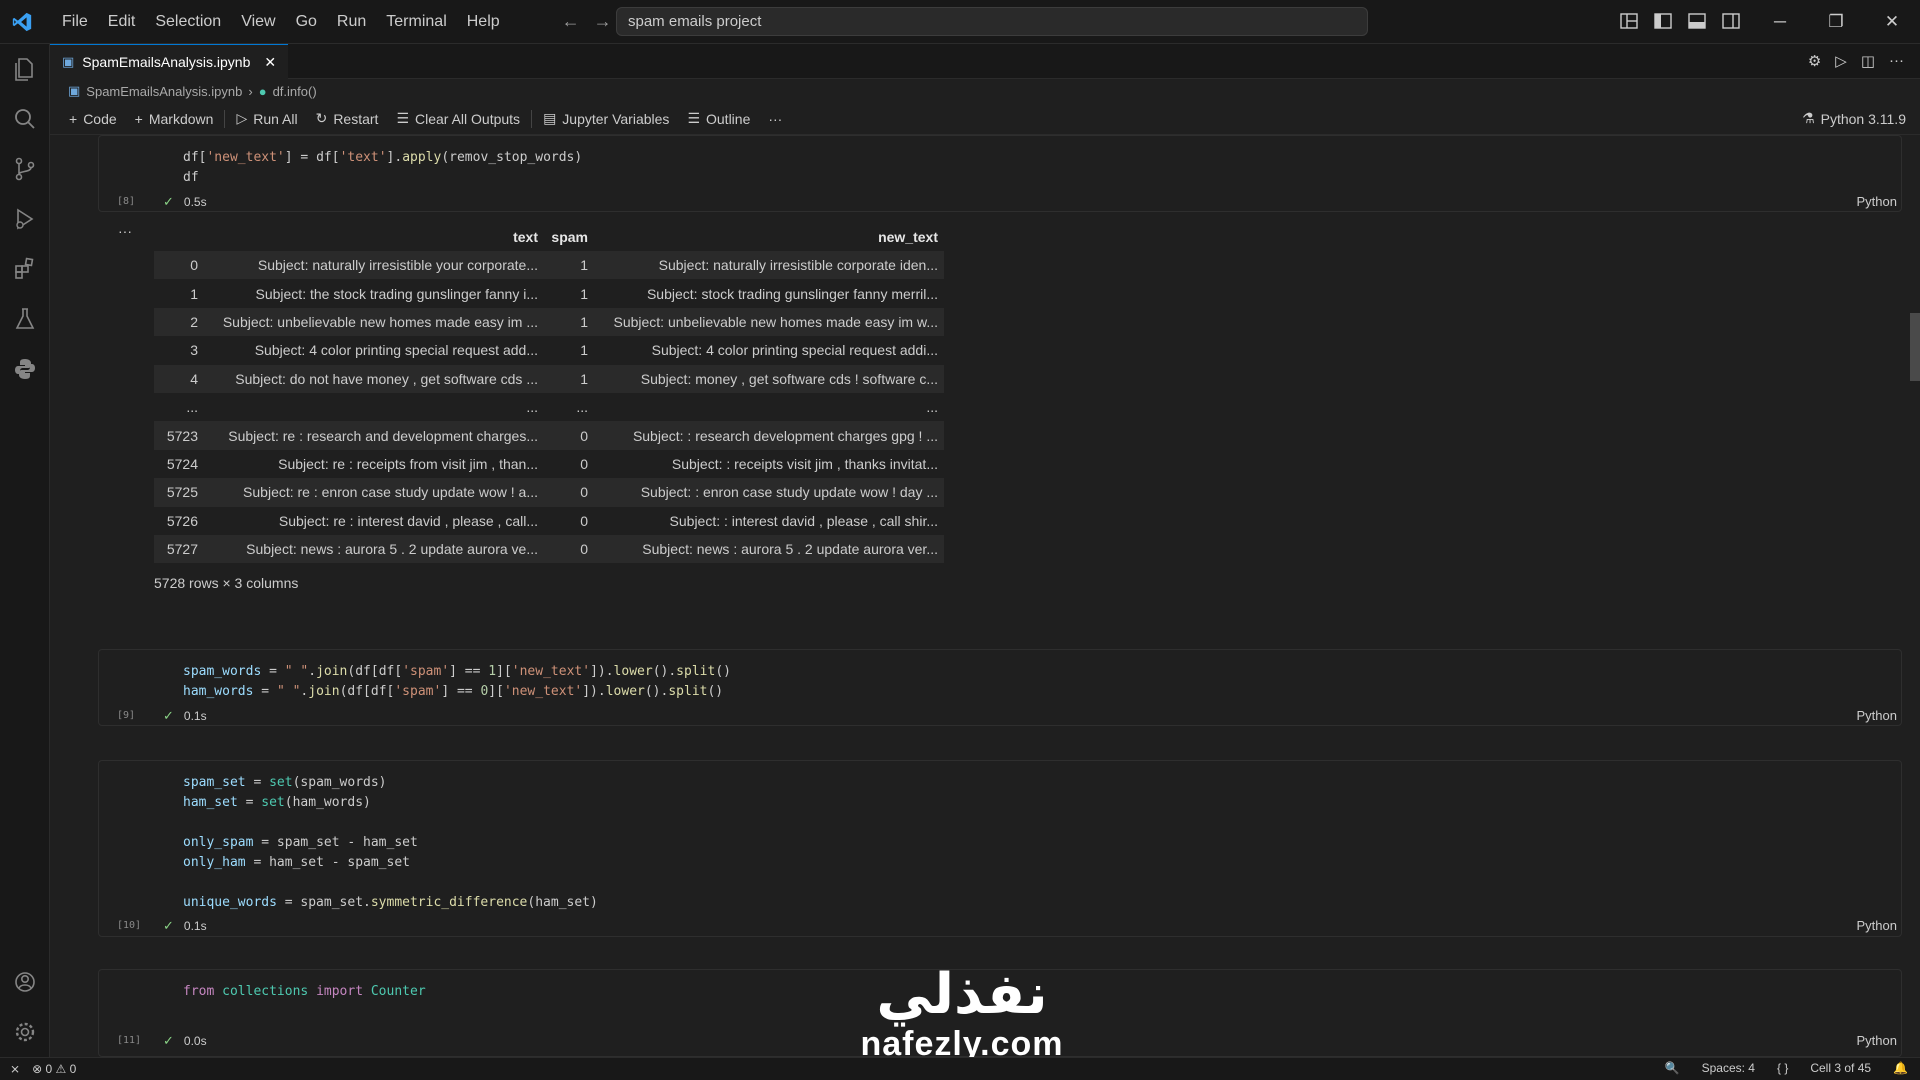  Describe the element at coordinates (122, 22) in the screenshot. I see `menu-edit: Edit` at that location.